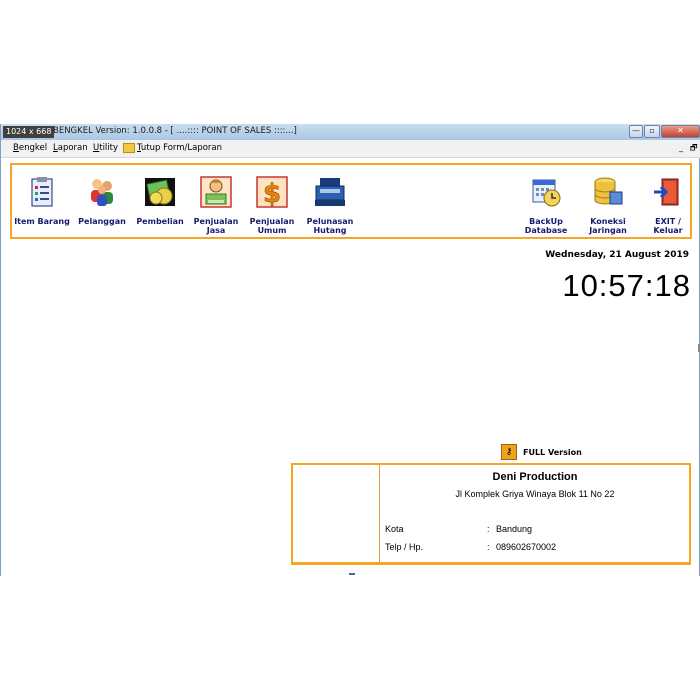 The height and width of the screenshot is (700, 700). Describe the element at coordinates (509, 452) in the screenshot. I see `key-icon: ⚷` at that location.